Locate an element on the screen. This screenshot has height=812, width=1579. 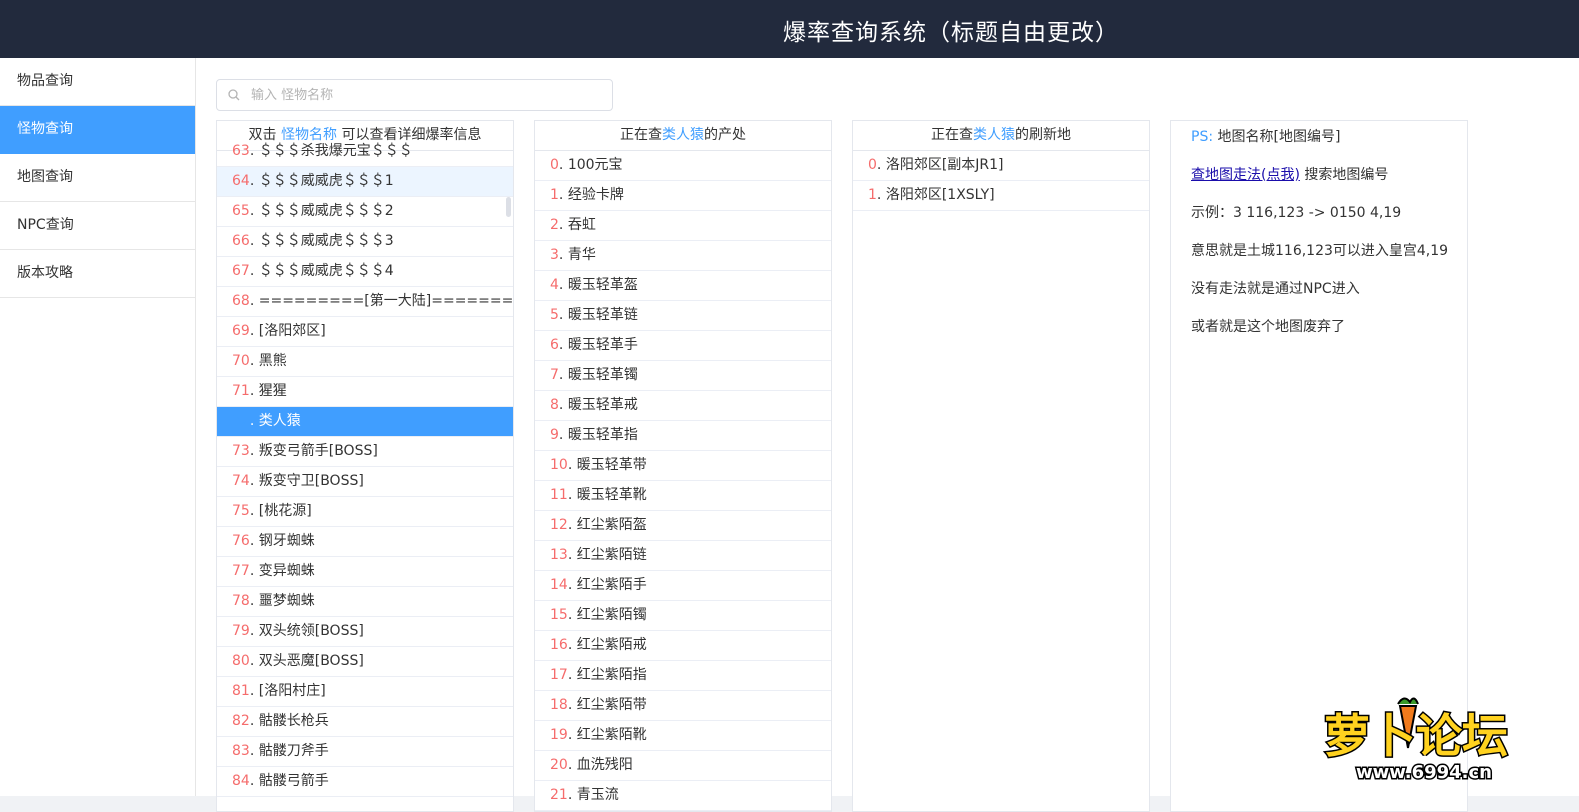
drop-row: 1. 经验卡牌 is located at coordinates (683, 196).